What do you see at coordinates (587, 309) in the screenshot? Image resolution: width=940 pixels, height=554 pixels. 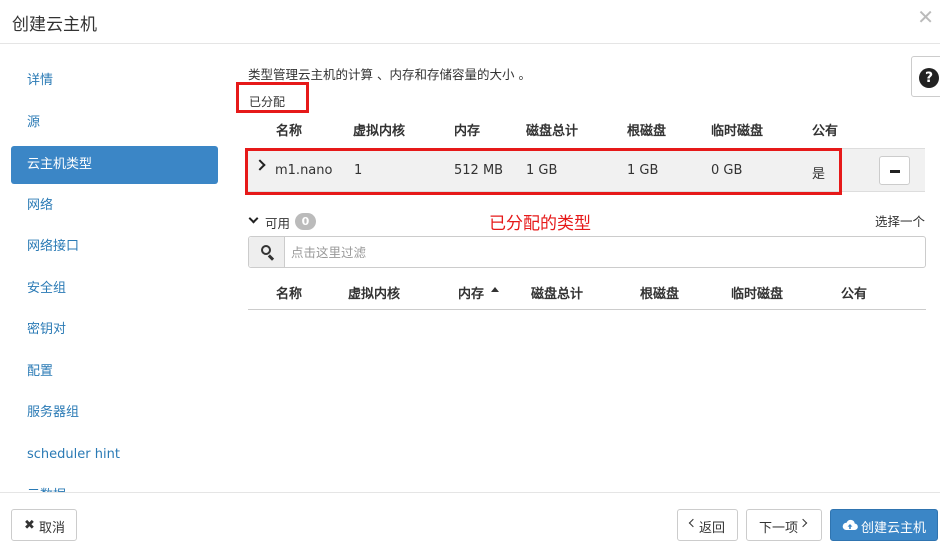 I see `available-header-divider` at bounding box center [587, 309].